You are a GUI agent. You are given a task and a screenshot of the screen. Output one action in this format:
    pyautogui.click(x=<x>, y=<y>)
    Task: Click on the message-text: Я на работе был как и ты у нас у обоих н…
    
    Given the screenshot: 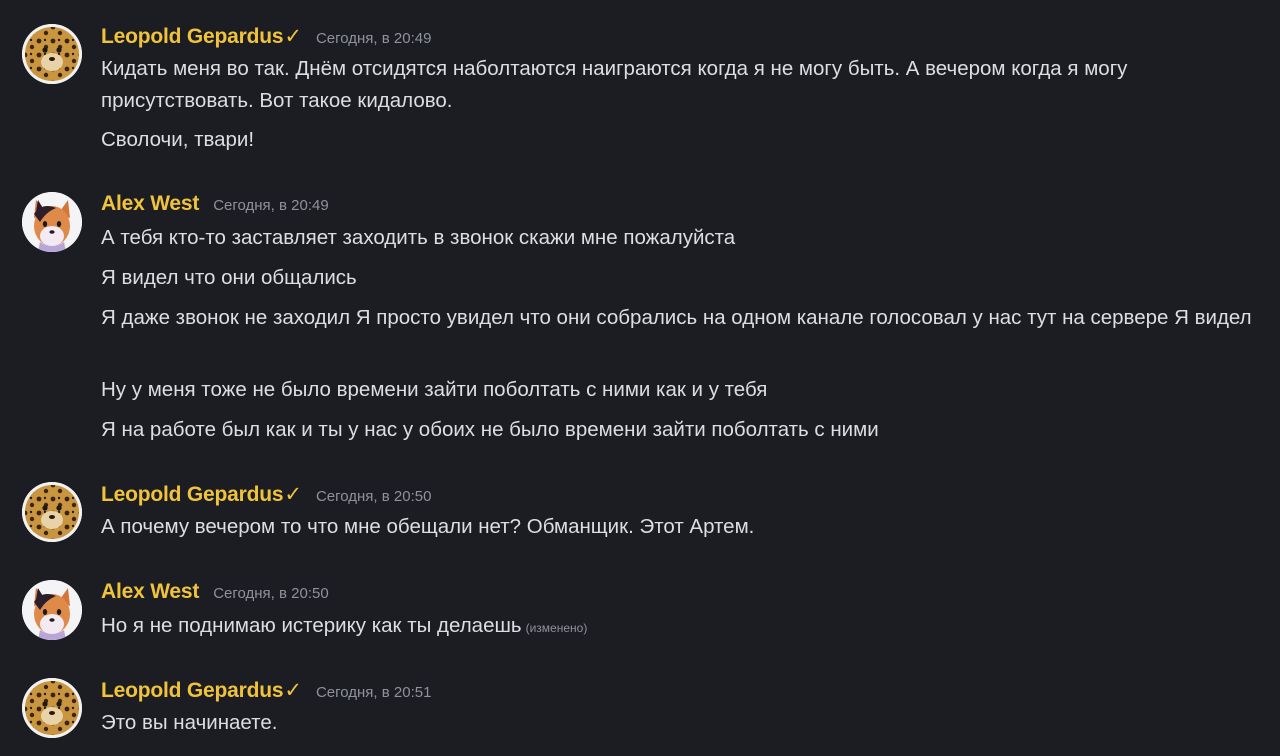 What is the action you would take?
    pyautogui.click(x=490, y=429)
    